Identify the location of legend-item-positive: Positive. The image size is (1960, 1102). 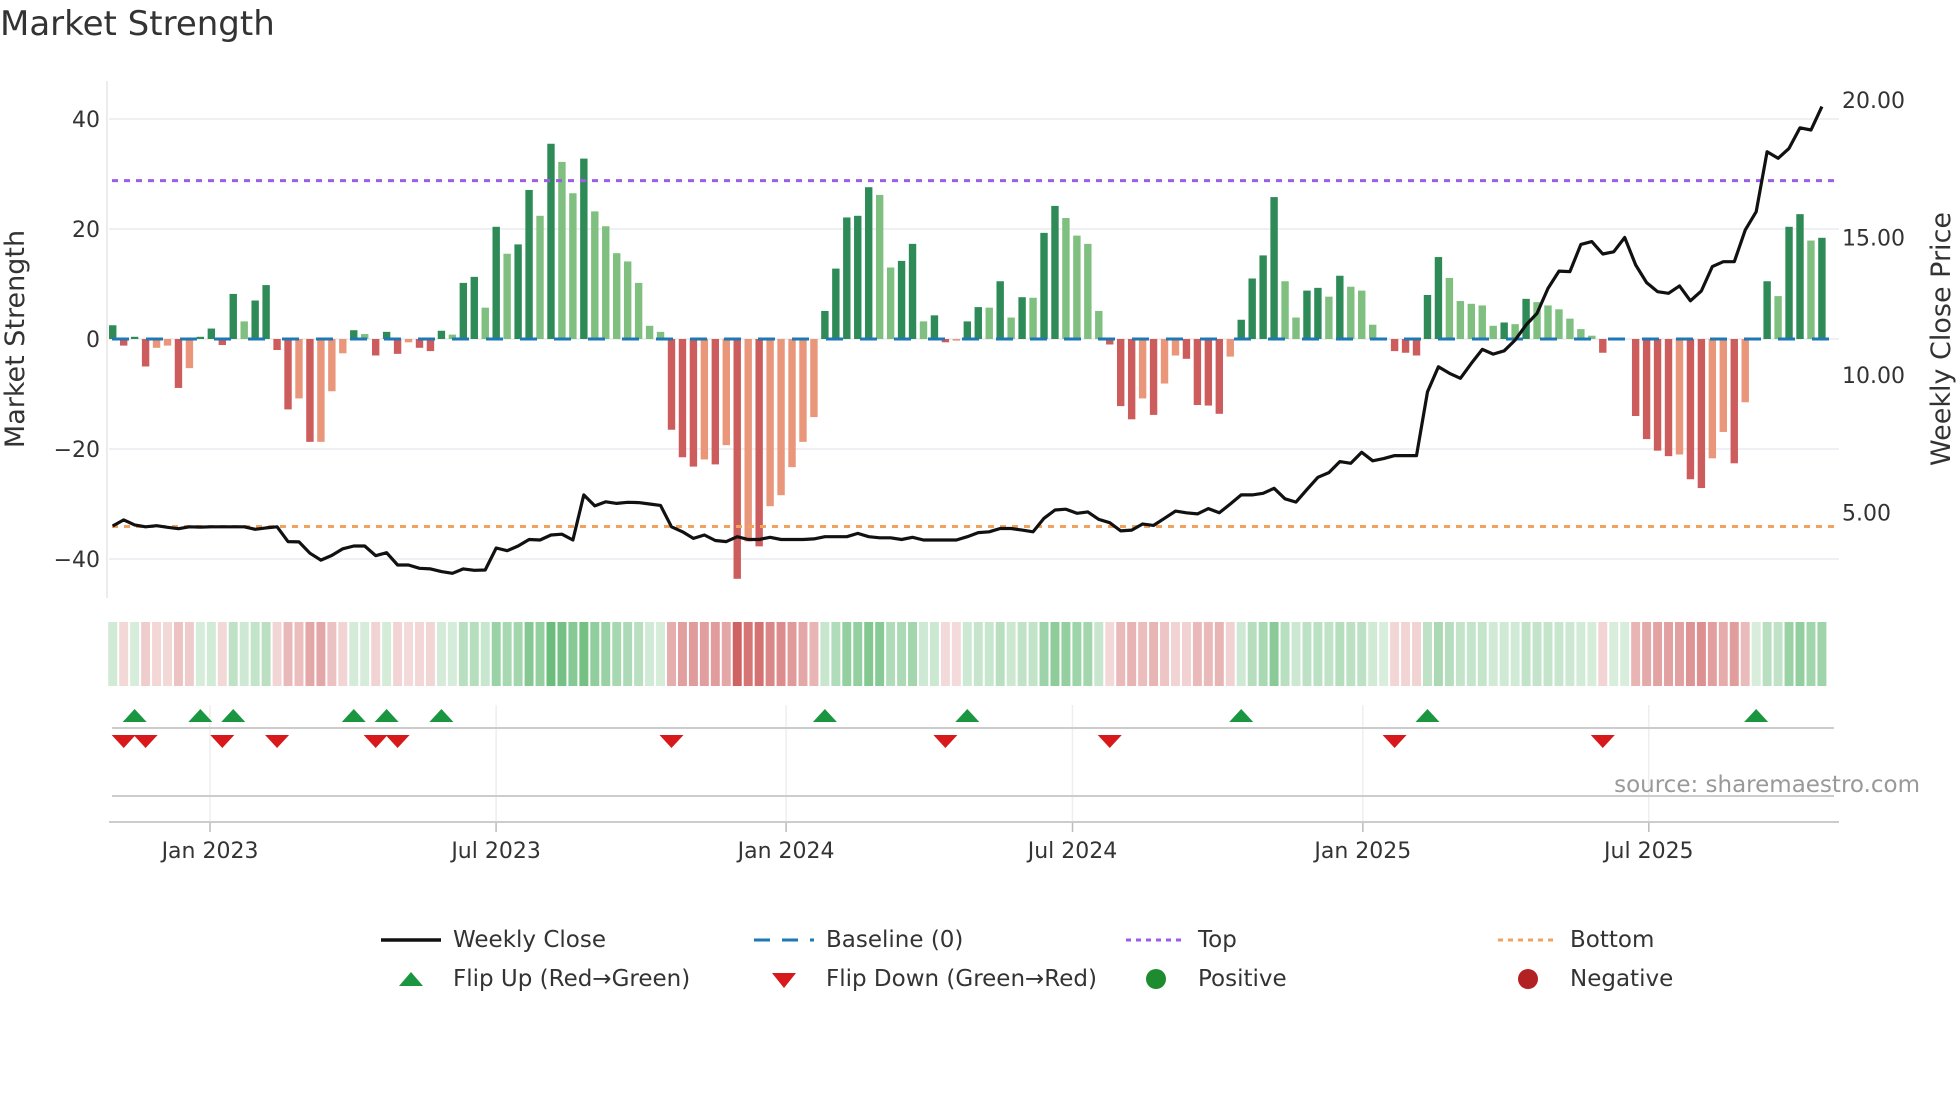
(1206, 979).